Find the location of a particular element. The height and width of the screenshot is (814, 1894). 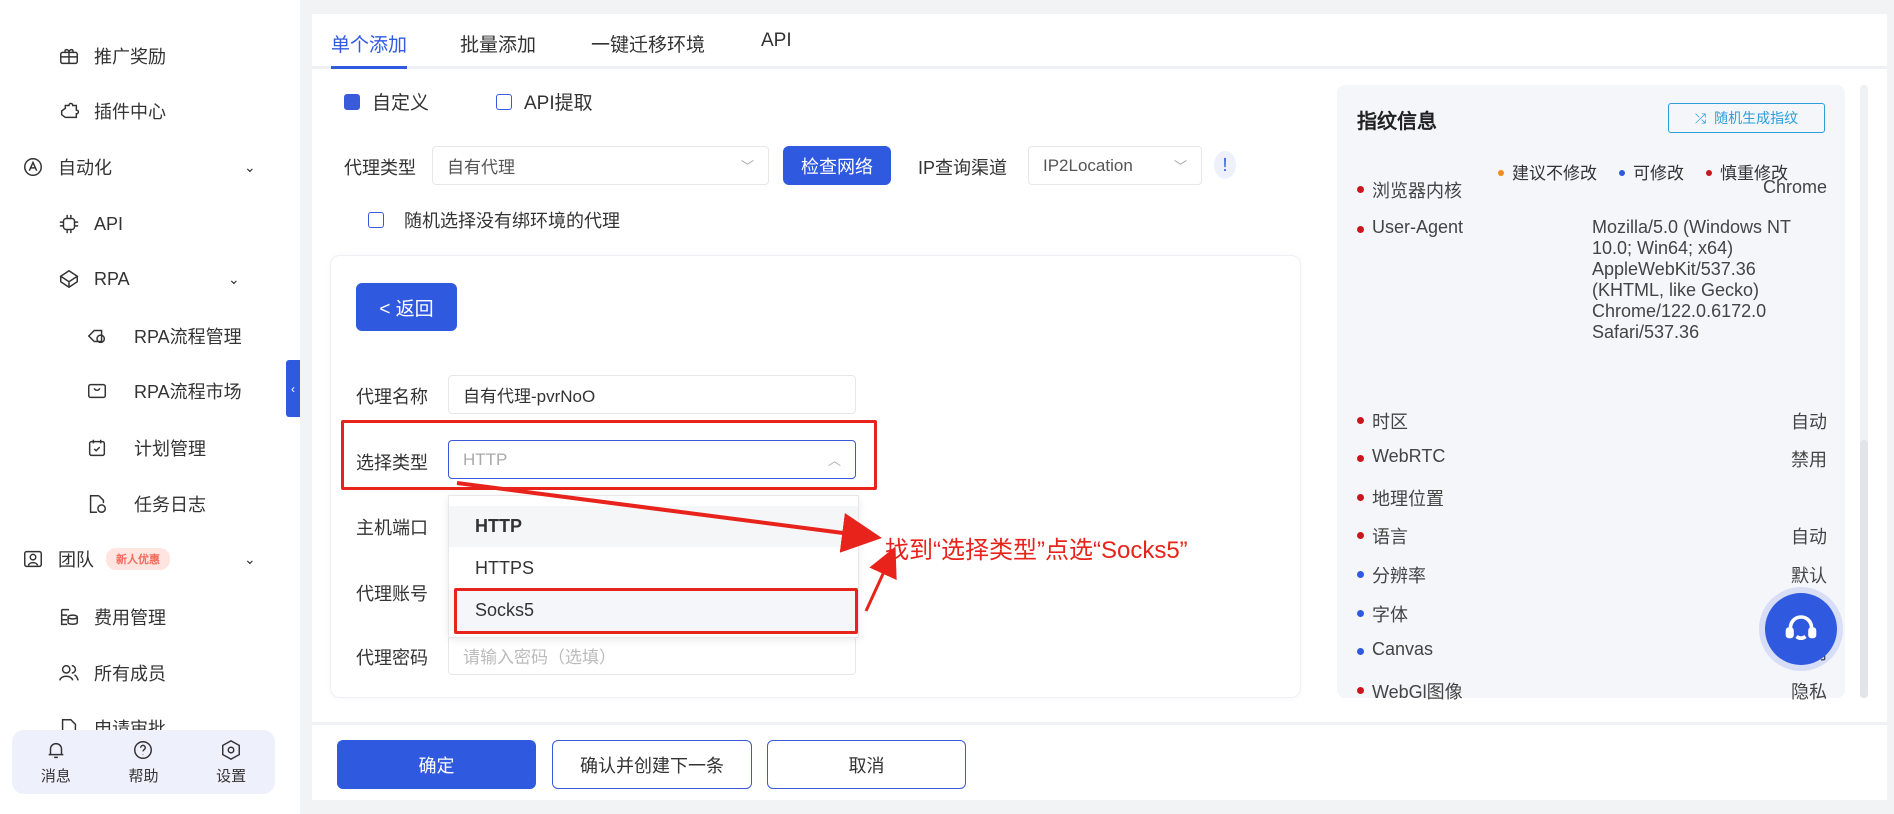

headset-icon is located at coordinates (1801, 627).